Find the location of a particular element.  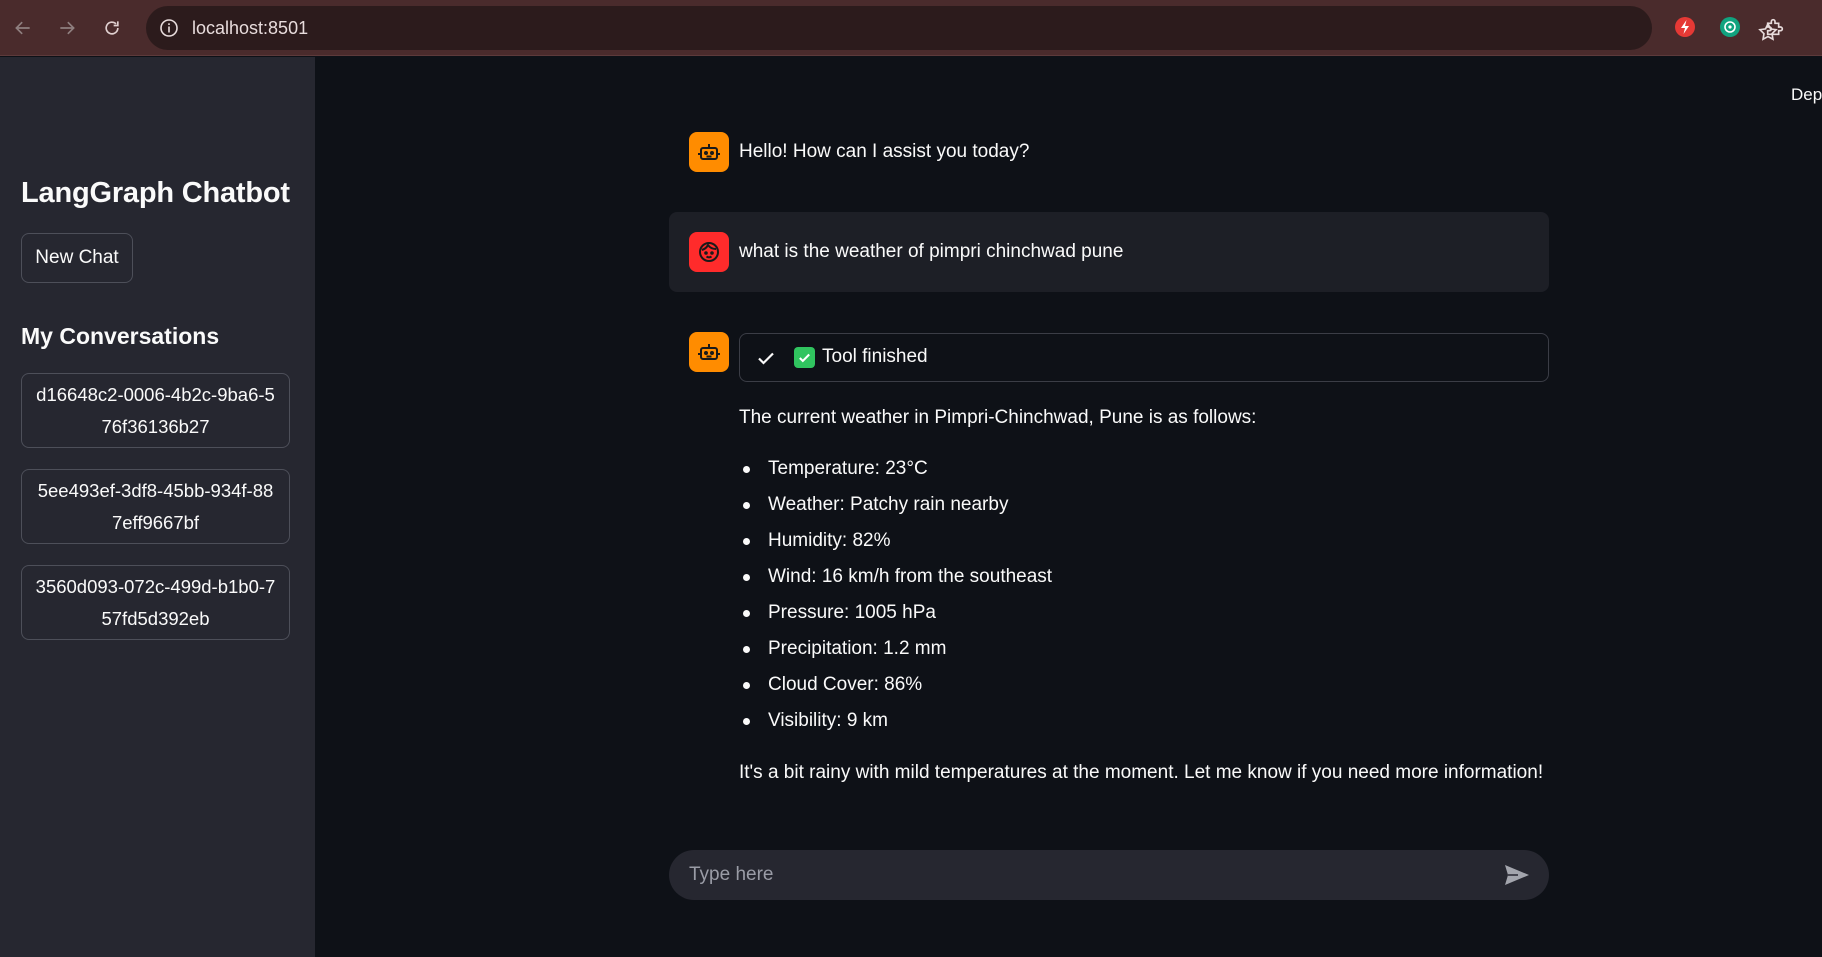

list-item: Visibility: 9 km is located at coordinates (896, 726).